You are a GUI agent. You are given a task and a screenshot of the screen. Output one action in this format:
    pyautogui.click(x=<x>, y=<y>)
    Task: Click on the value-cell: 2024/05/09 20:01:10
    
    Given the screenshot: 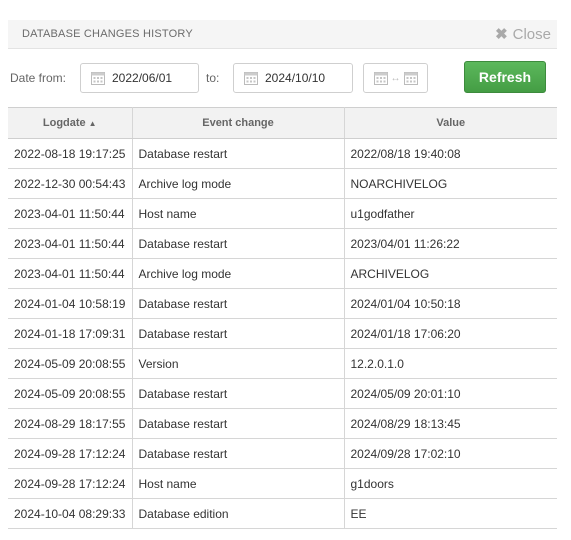 What is the action you would take?
    pyautogui.click(x=450, y=393)
    